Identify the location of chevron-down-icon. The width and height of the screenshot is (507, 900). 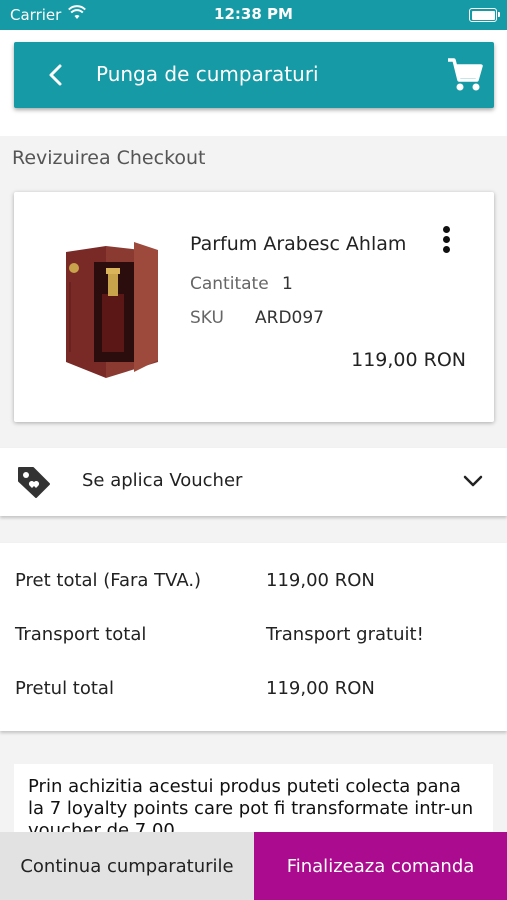
(473, 481).